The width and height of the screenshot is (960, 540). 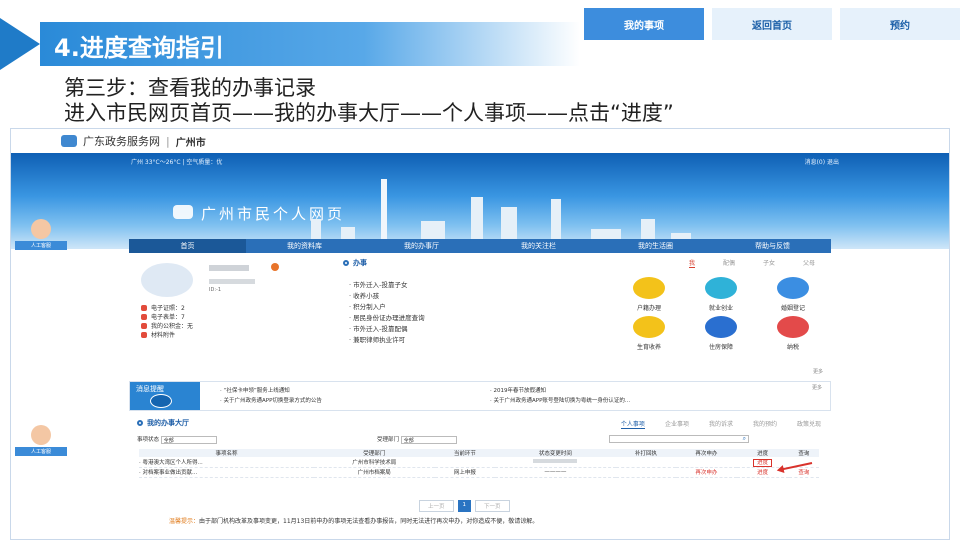 What do you see at coordinates (69, 141) in the screenshot?
I see `site-logo-icon` at bounding box center [69, 141].